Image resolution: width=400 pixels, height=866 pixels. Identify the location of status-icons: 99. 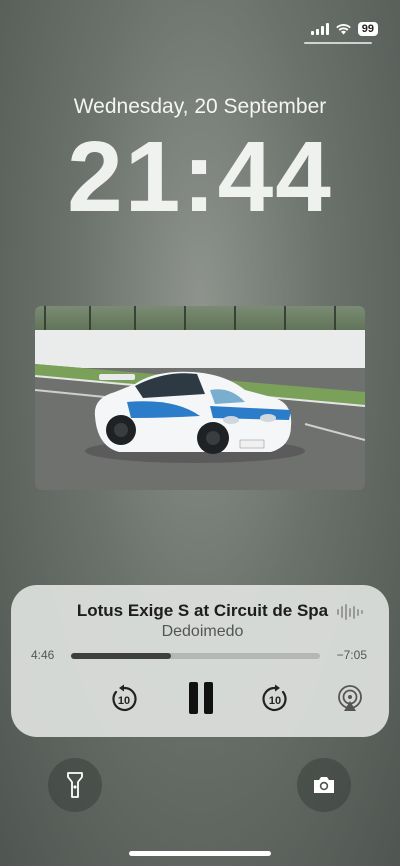
(344, 29).